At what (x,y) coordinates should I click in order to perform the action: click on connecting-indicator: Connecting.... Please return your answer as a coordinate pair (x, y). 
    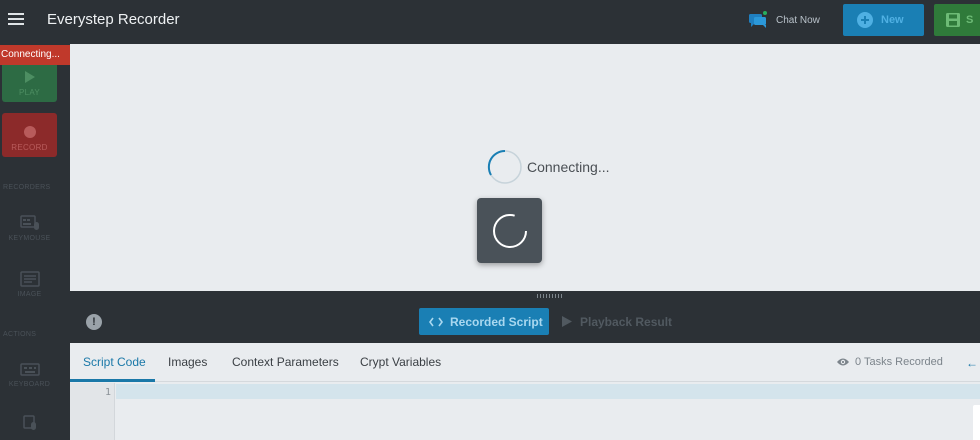
    Looking at the image, I should click on (548, 167).